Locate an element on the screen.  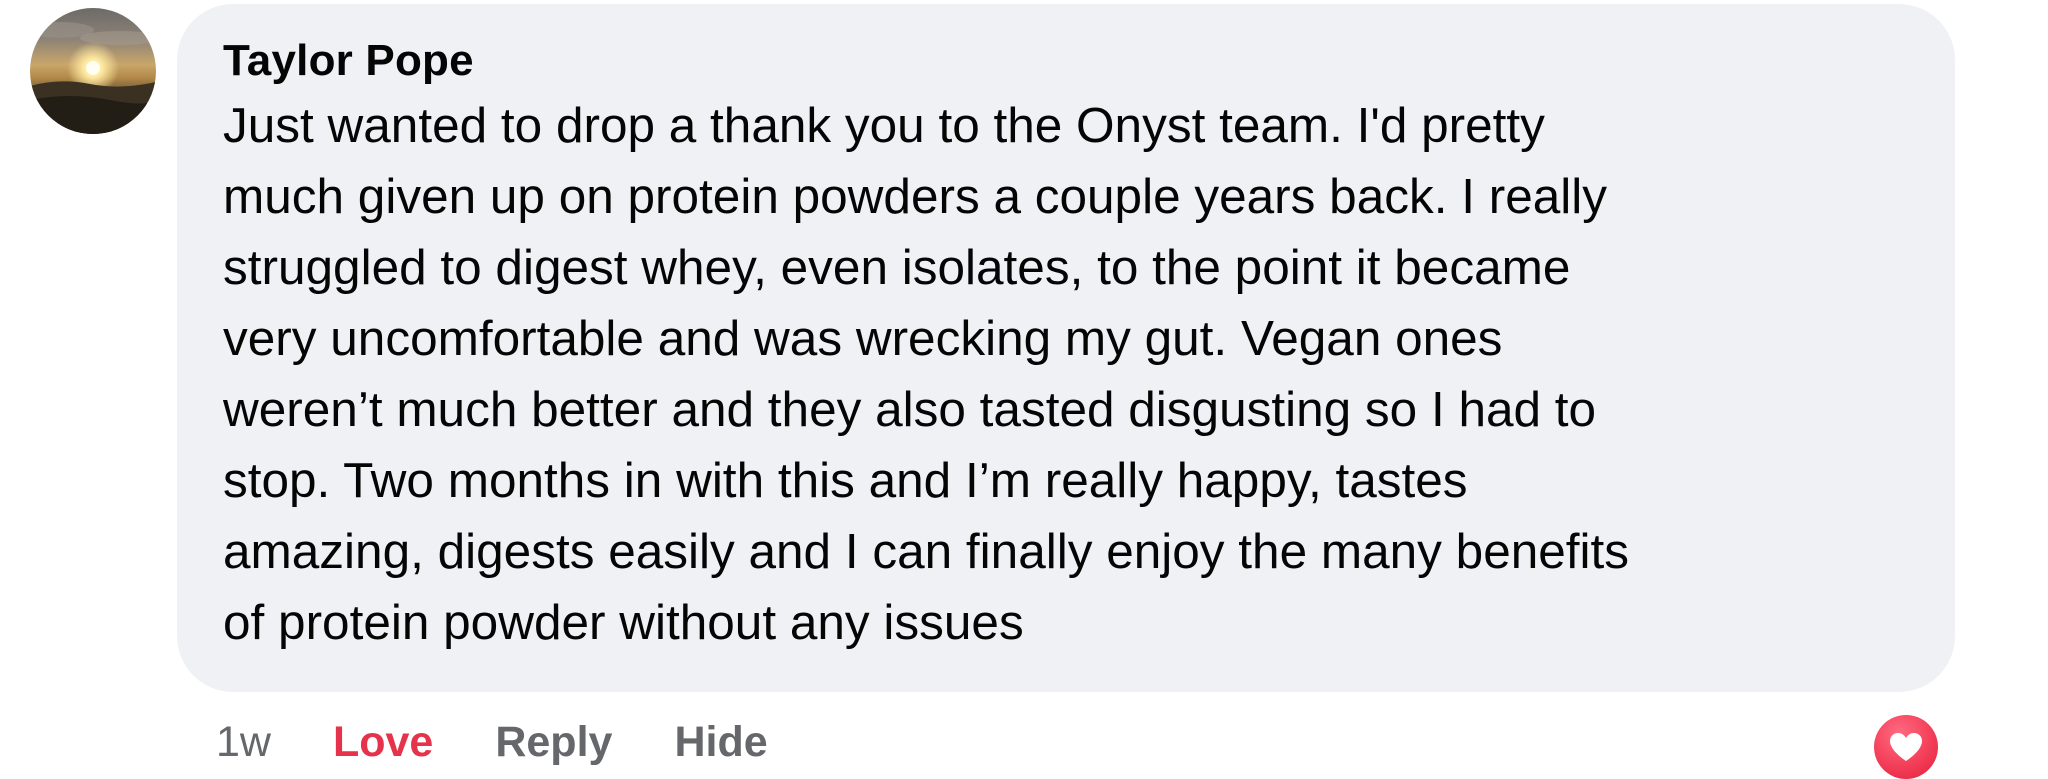
love-heart-icon is located at coordinates (1906, 747).